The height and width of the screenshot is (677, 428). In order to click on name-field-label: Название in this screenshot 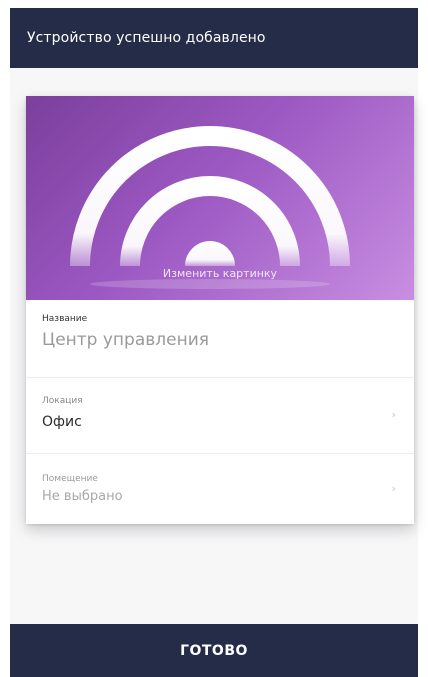, I will do `click(65, 319)`.